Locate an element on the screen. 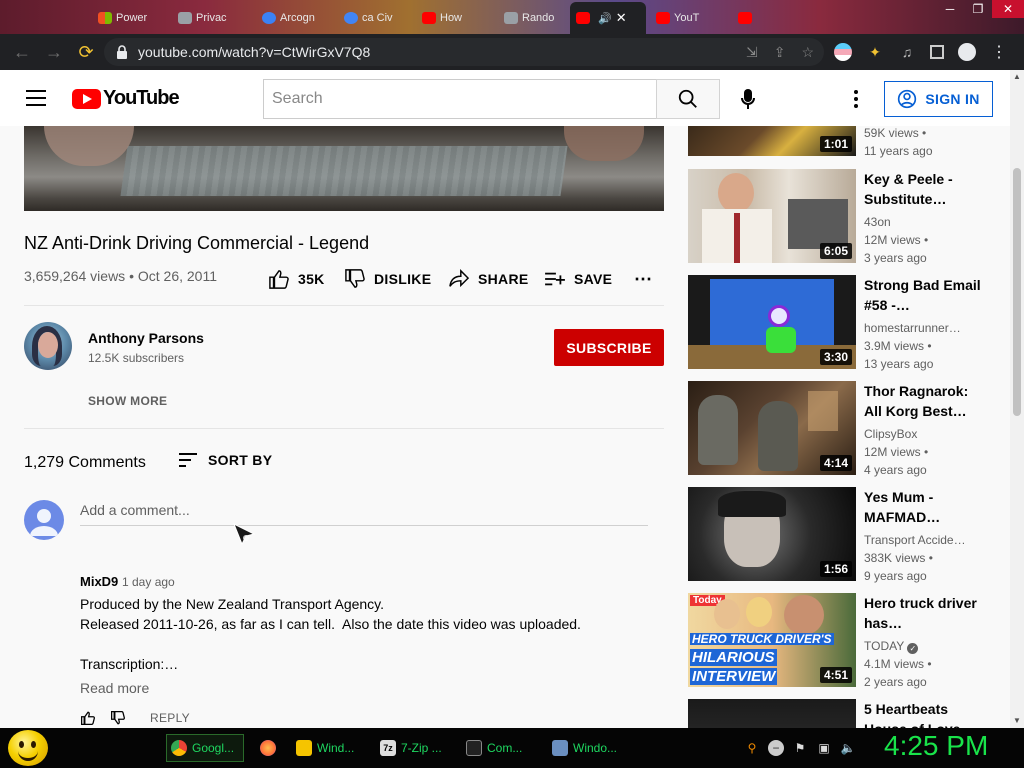  share-page-icon: ⇪ is located at coordinates (780, 52).